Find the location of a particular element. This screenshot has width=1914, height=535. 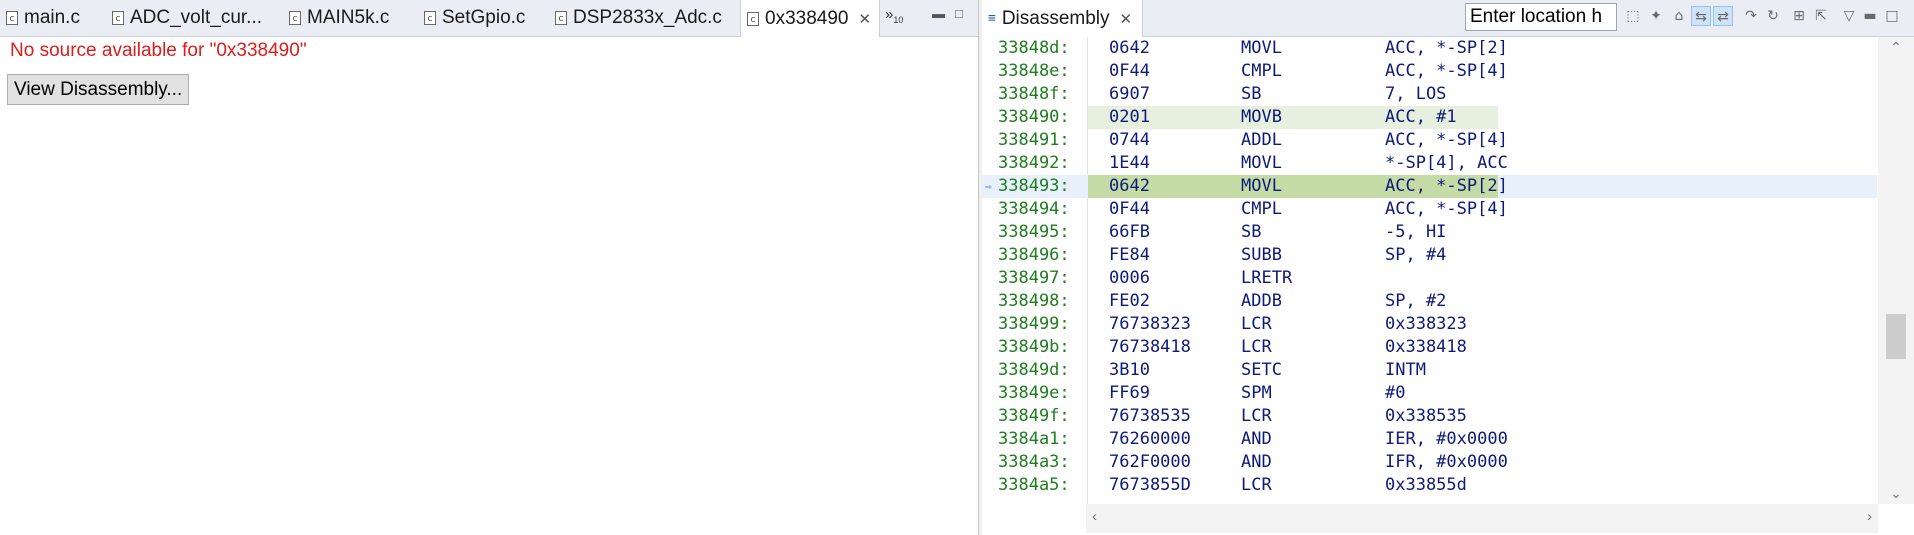

disassembly-row: 3384a1: 76260000 AND IER, #0x0000 is located at coordinates (1429, 439).